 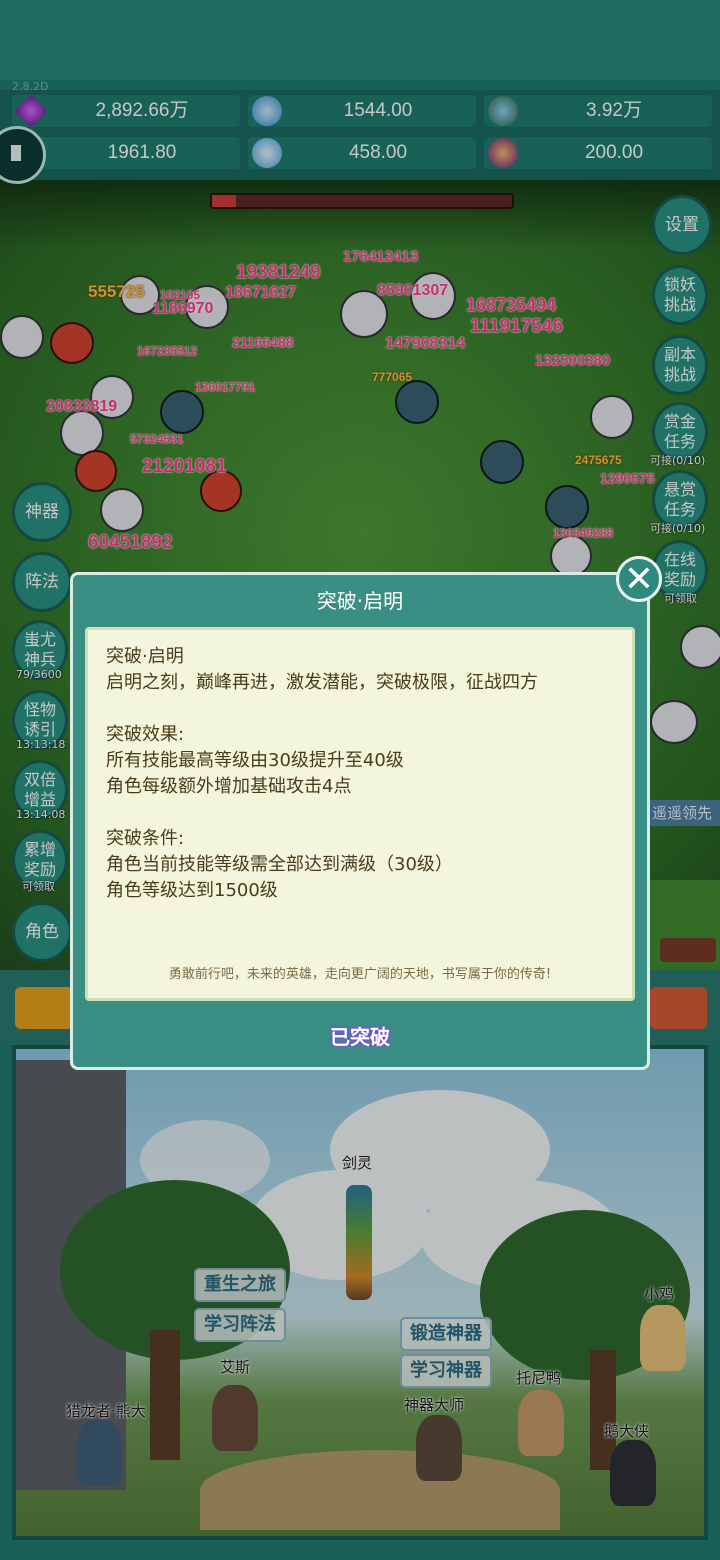 What do you see at coordinates (145, 734) in the screenshot?
I see `effect-title: 突破效果:` at bounding box center [145, 734].